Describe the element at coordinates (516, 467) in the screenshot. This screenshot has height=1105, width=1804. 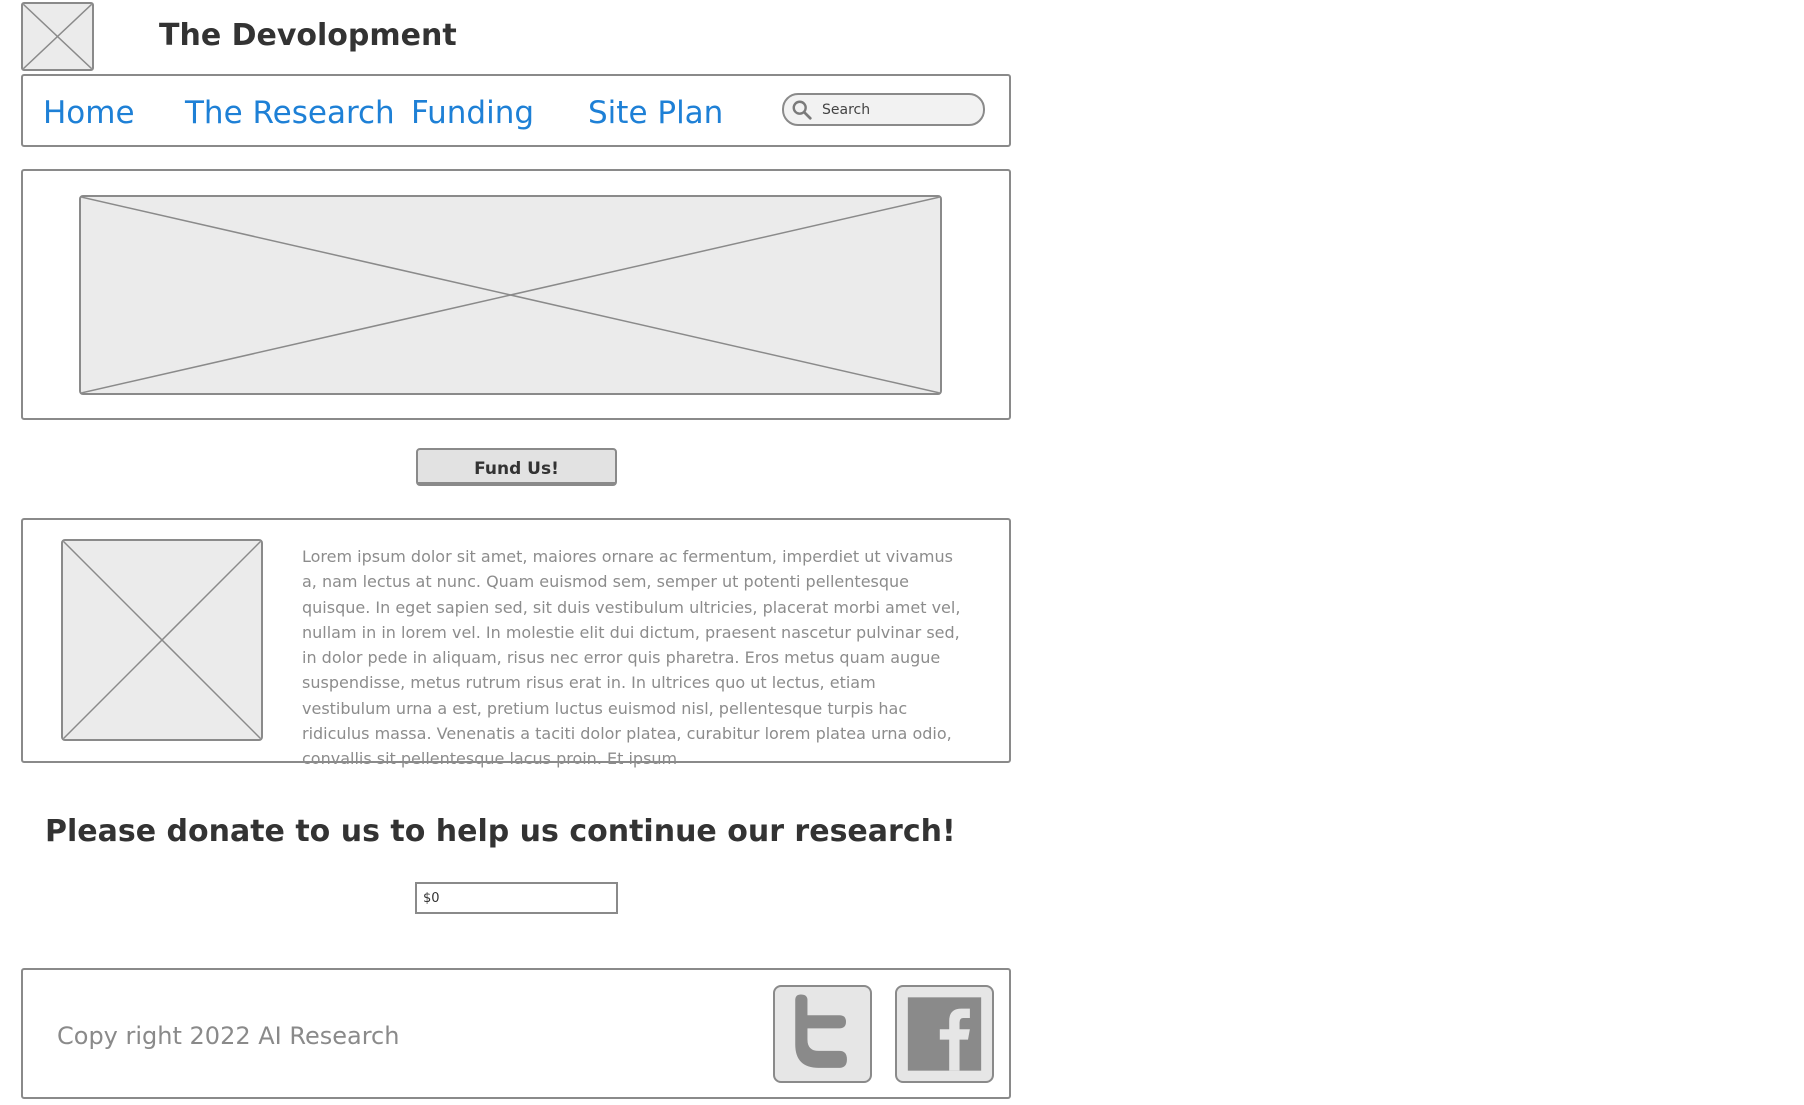
I see `fund-us-button: Fund Us!` at that location.